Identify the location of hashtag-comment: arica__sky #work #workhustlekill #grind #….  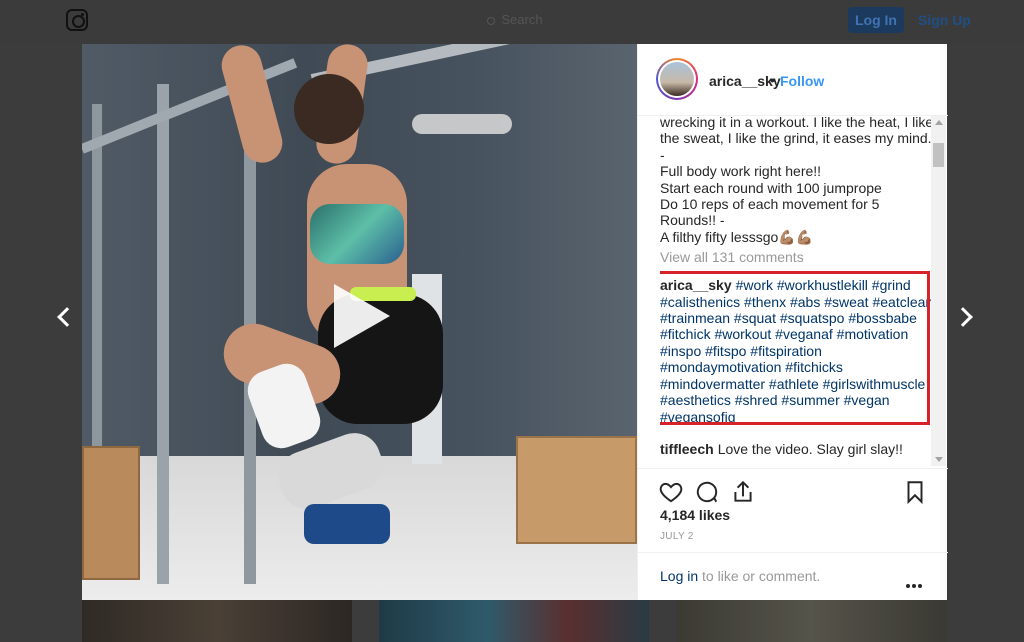
(797, 348).